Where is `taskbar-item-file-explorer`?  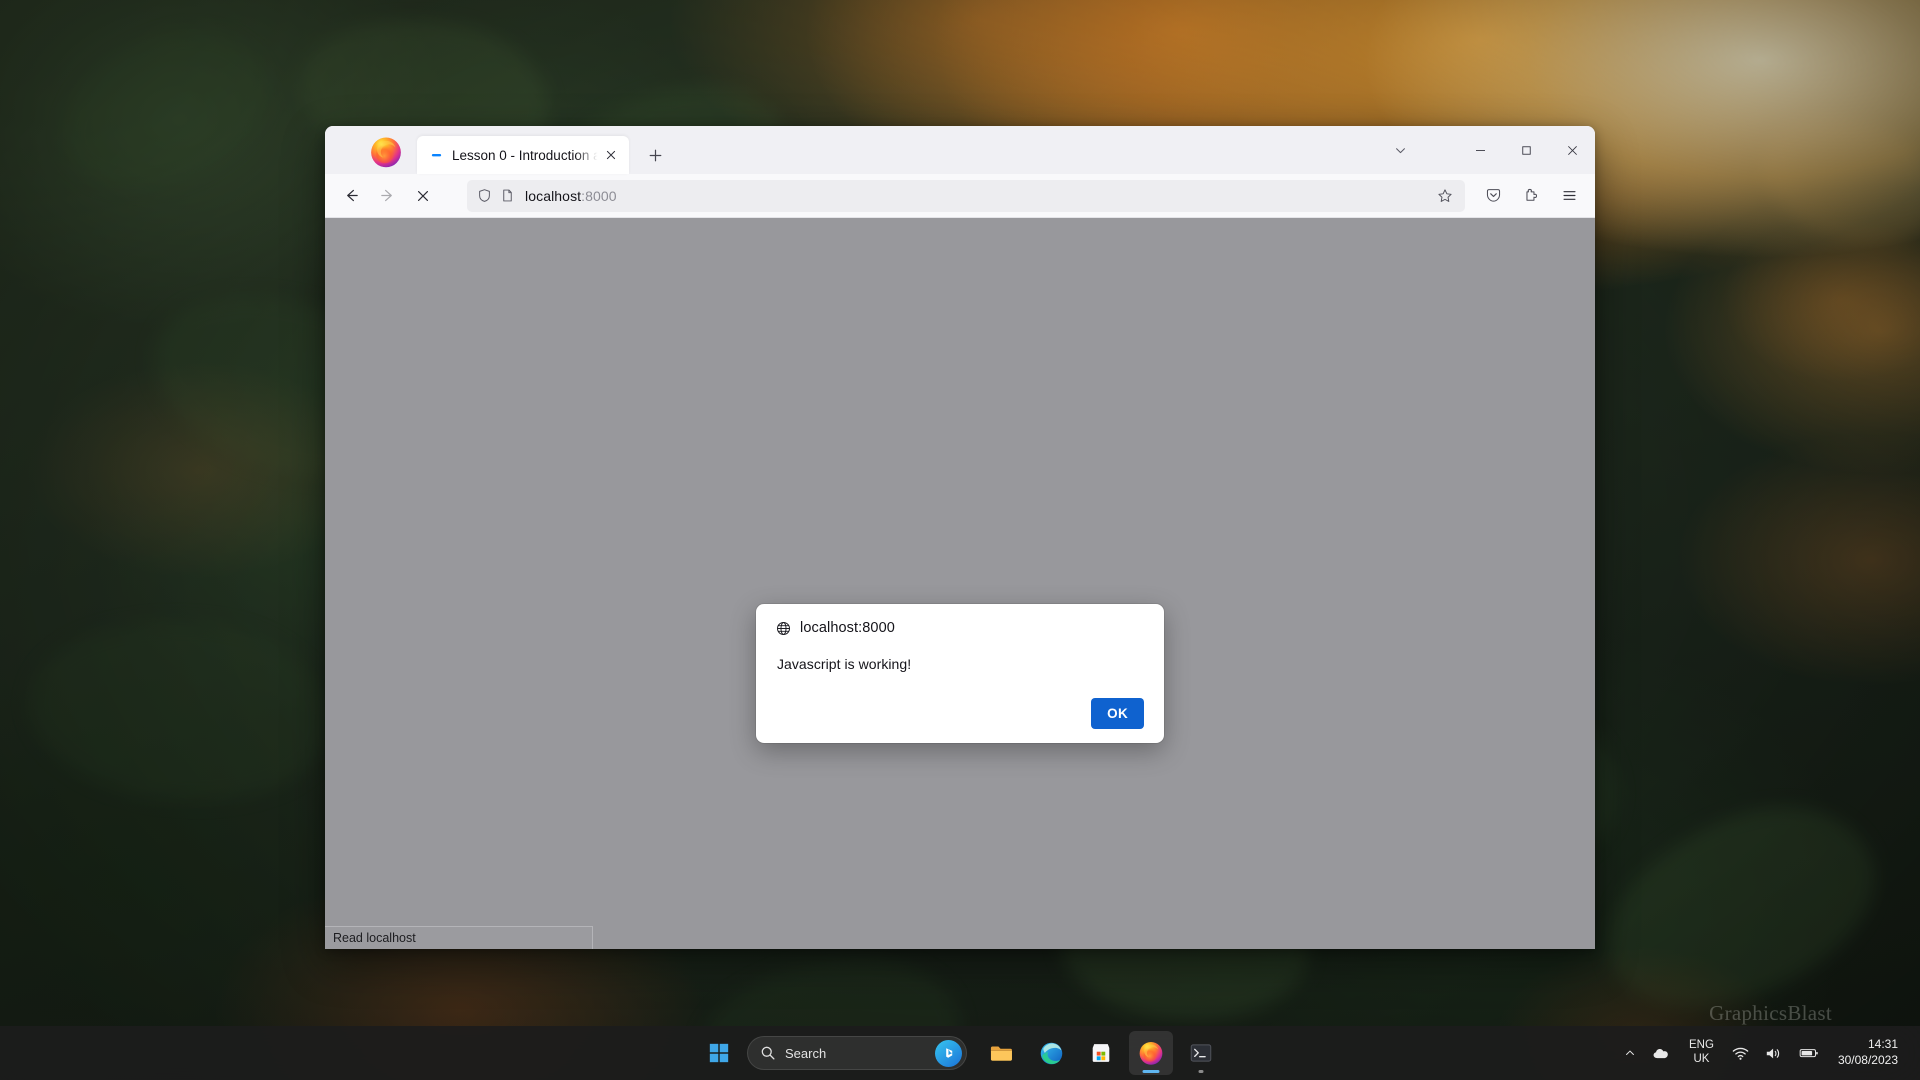
taskbar-item-file-explorer is located at coordinates (1001, 1053).